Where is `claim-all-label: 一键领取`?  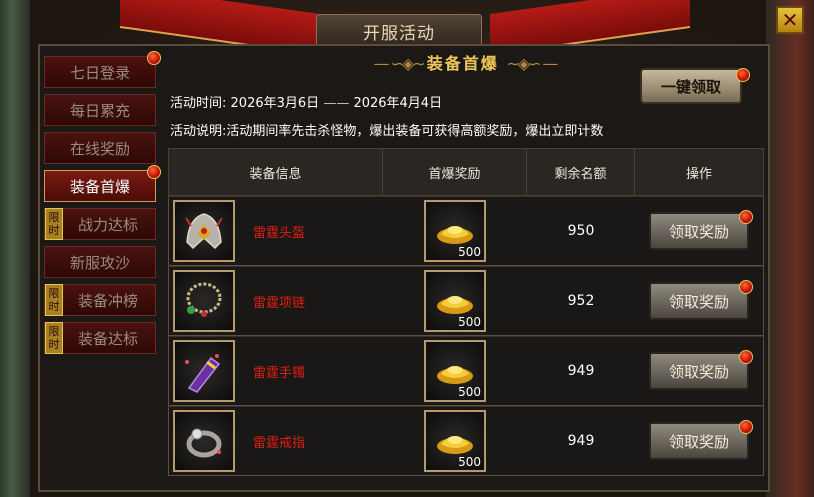
claim-all-label: 一键领取 is located at coordinates (690, 86).